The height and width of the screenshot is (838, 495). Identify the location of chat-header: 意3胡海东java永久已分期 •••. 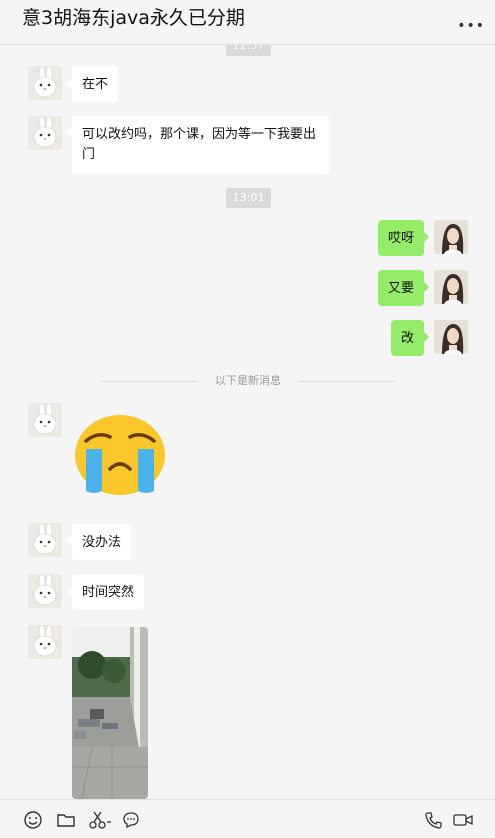
(247, 22).